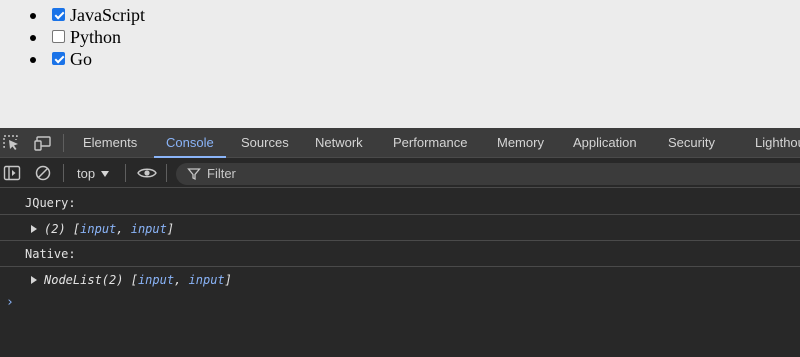 This screenshot has width=800, height=357. What do you see at coordinates (400, 229) in the screenshot?
I see `console-message-jquery-result: (2) [input, input]` at bounding box center [400, 229].